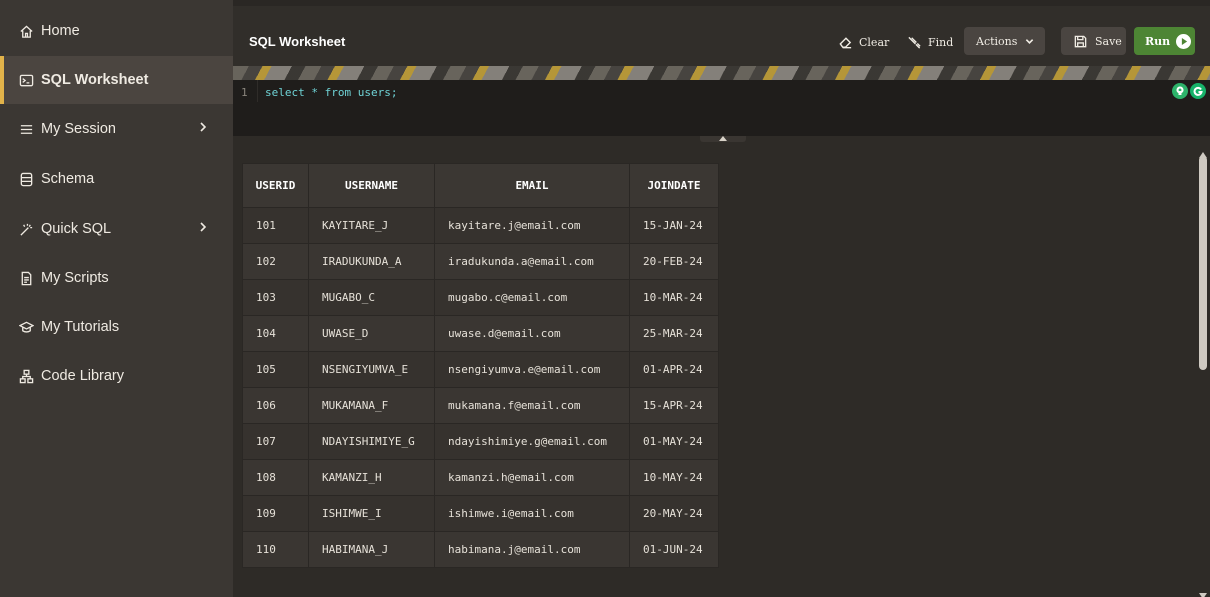 The height and width of the screenshot is (597, 1210). What do you see at coordinates (1180, 91) in the screenshot?
I see `lightbulb-icon` at bounding box center [1180, 91].